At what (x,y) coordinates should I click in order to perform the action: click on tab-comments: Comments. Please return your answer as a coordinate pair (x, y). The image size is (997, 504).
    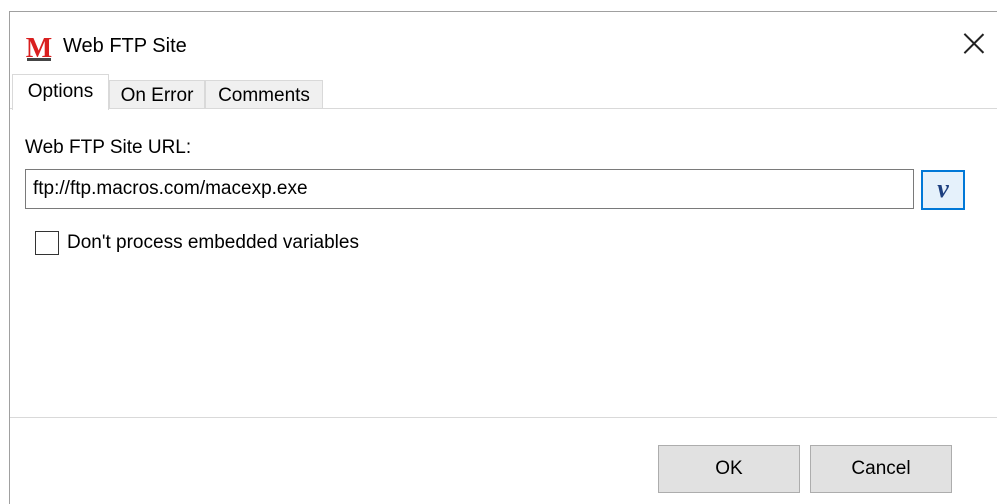
    Looking at the image, I should click on (264, 94).